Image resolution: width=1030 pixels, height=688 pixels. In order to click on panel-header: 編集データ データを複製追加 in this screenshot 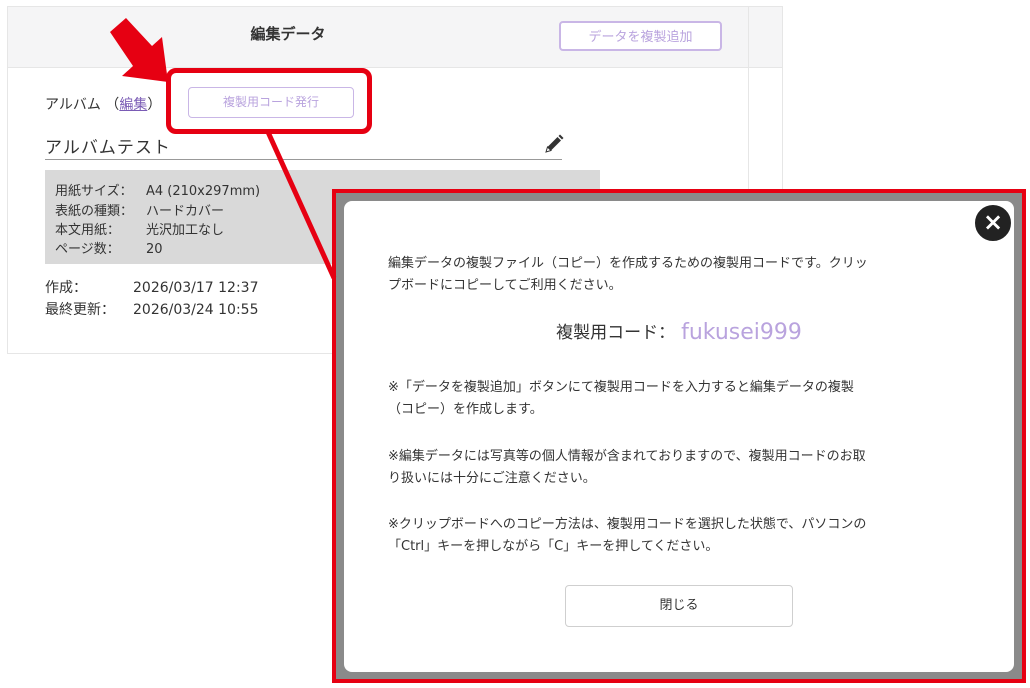, I will do `click(395, 37)`.